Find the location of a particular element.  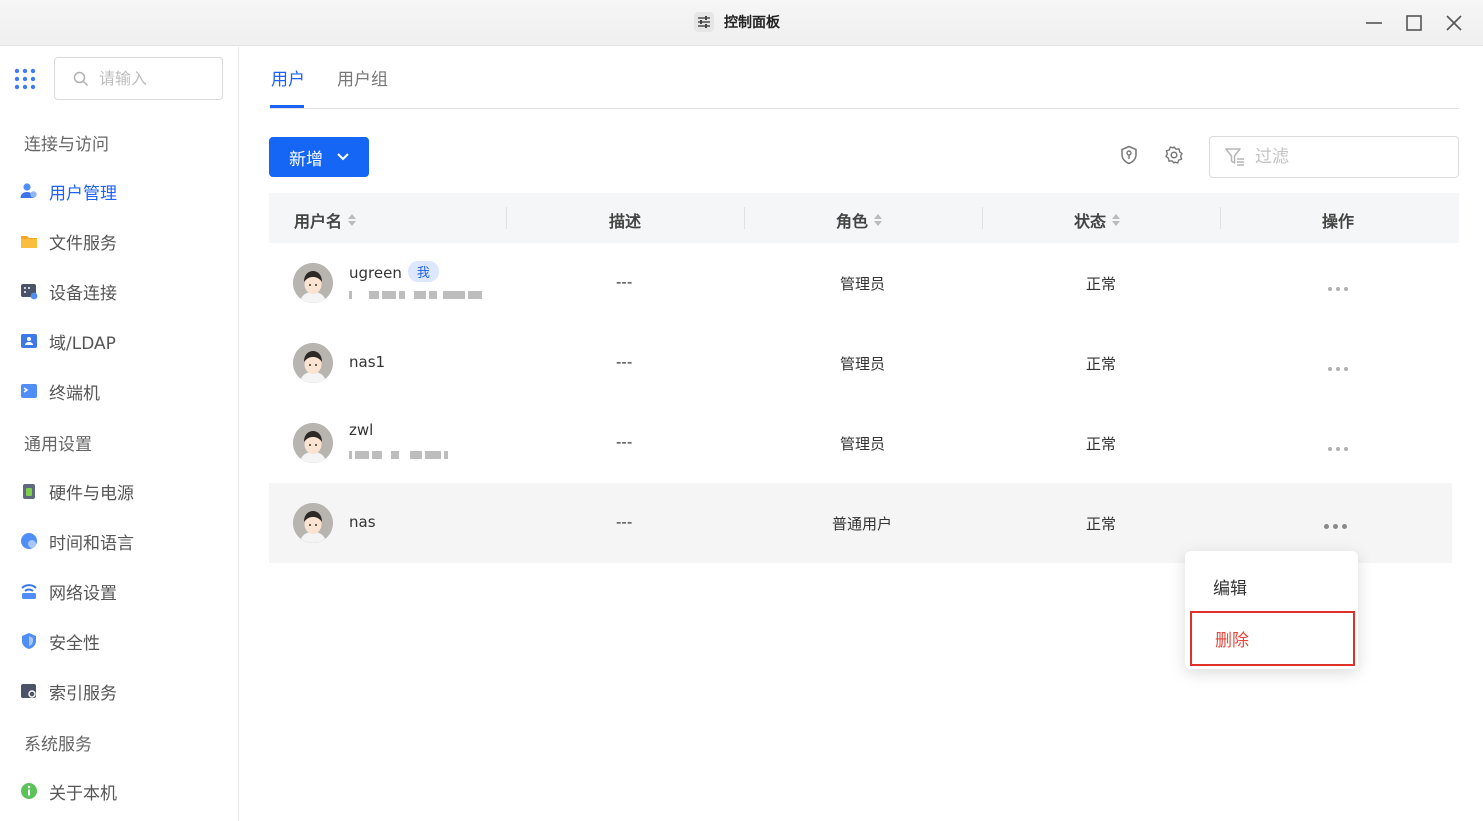

window-title: 控制面板 is located at coordinates (752, 23).